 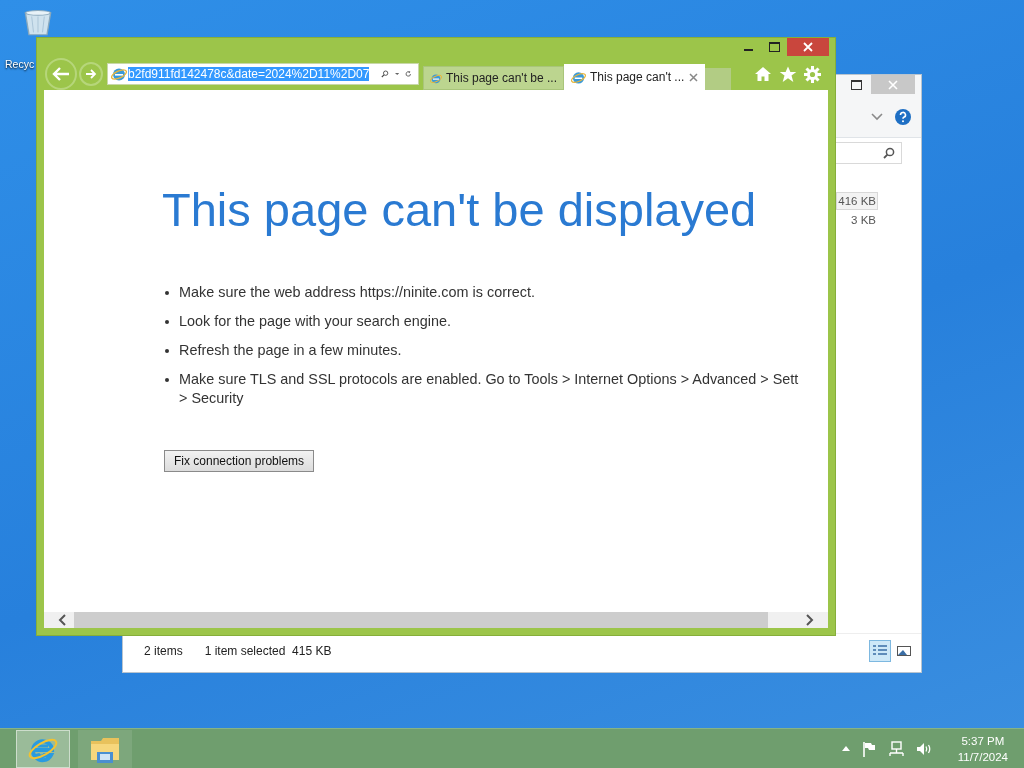 I want to click on url-text: b2fd911fd142478c&date=2024%2D11%2D07, so click(x=249, y=74).